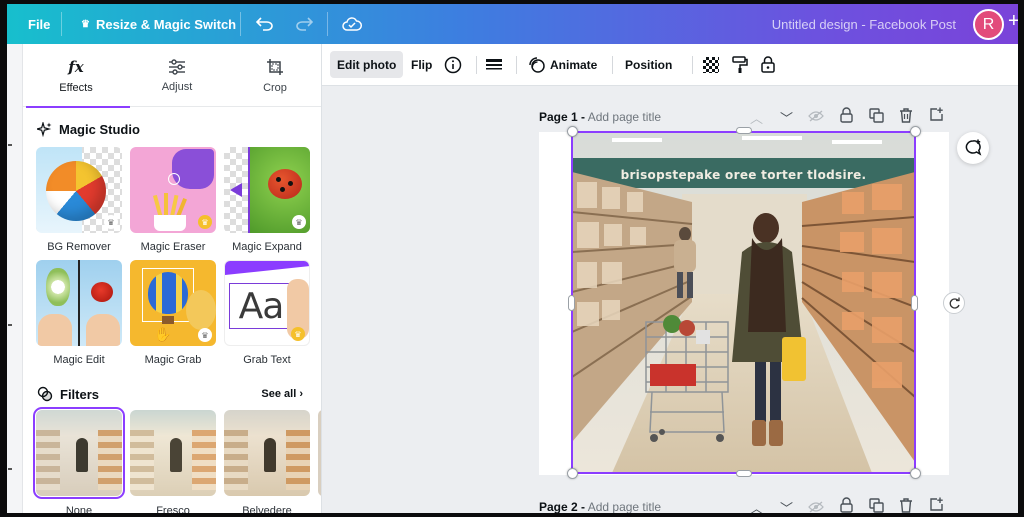 The height and width of the screenshot is (517, 1024). Describe the element at coordinates (367, 64) in the screenshot. I see `edit-photo-button: Edit photo` at that location.